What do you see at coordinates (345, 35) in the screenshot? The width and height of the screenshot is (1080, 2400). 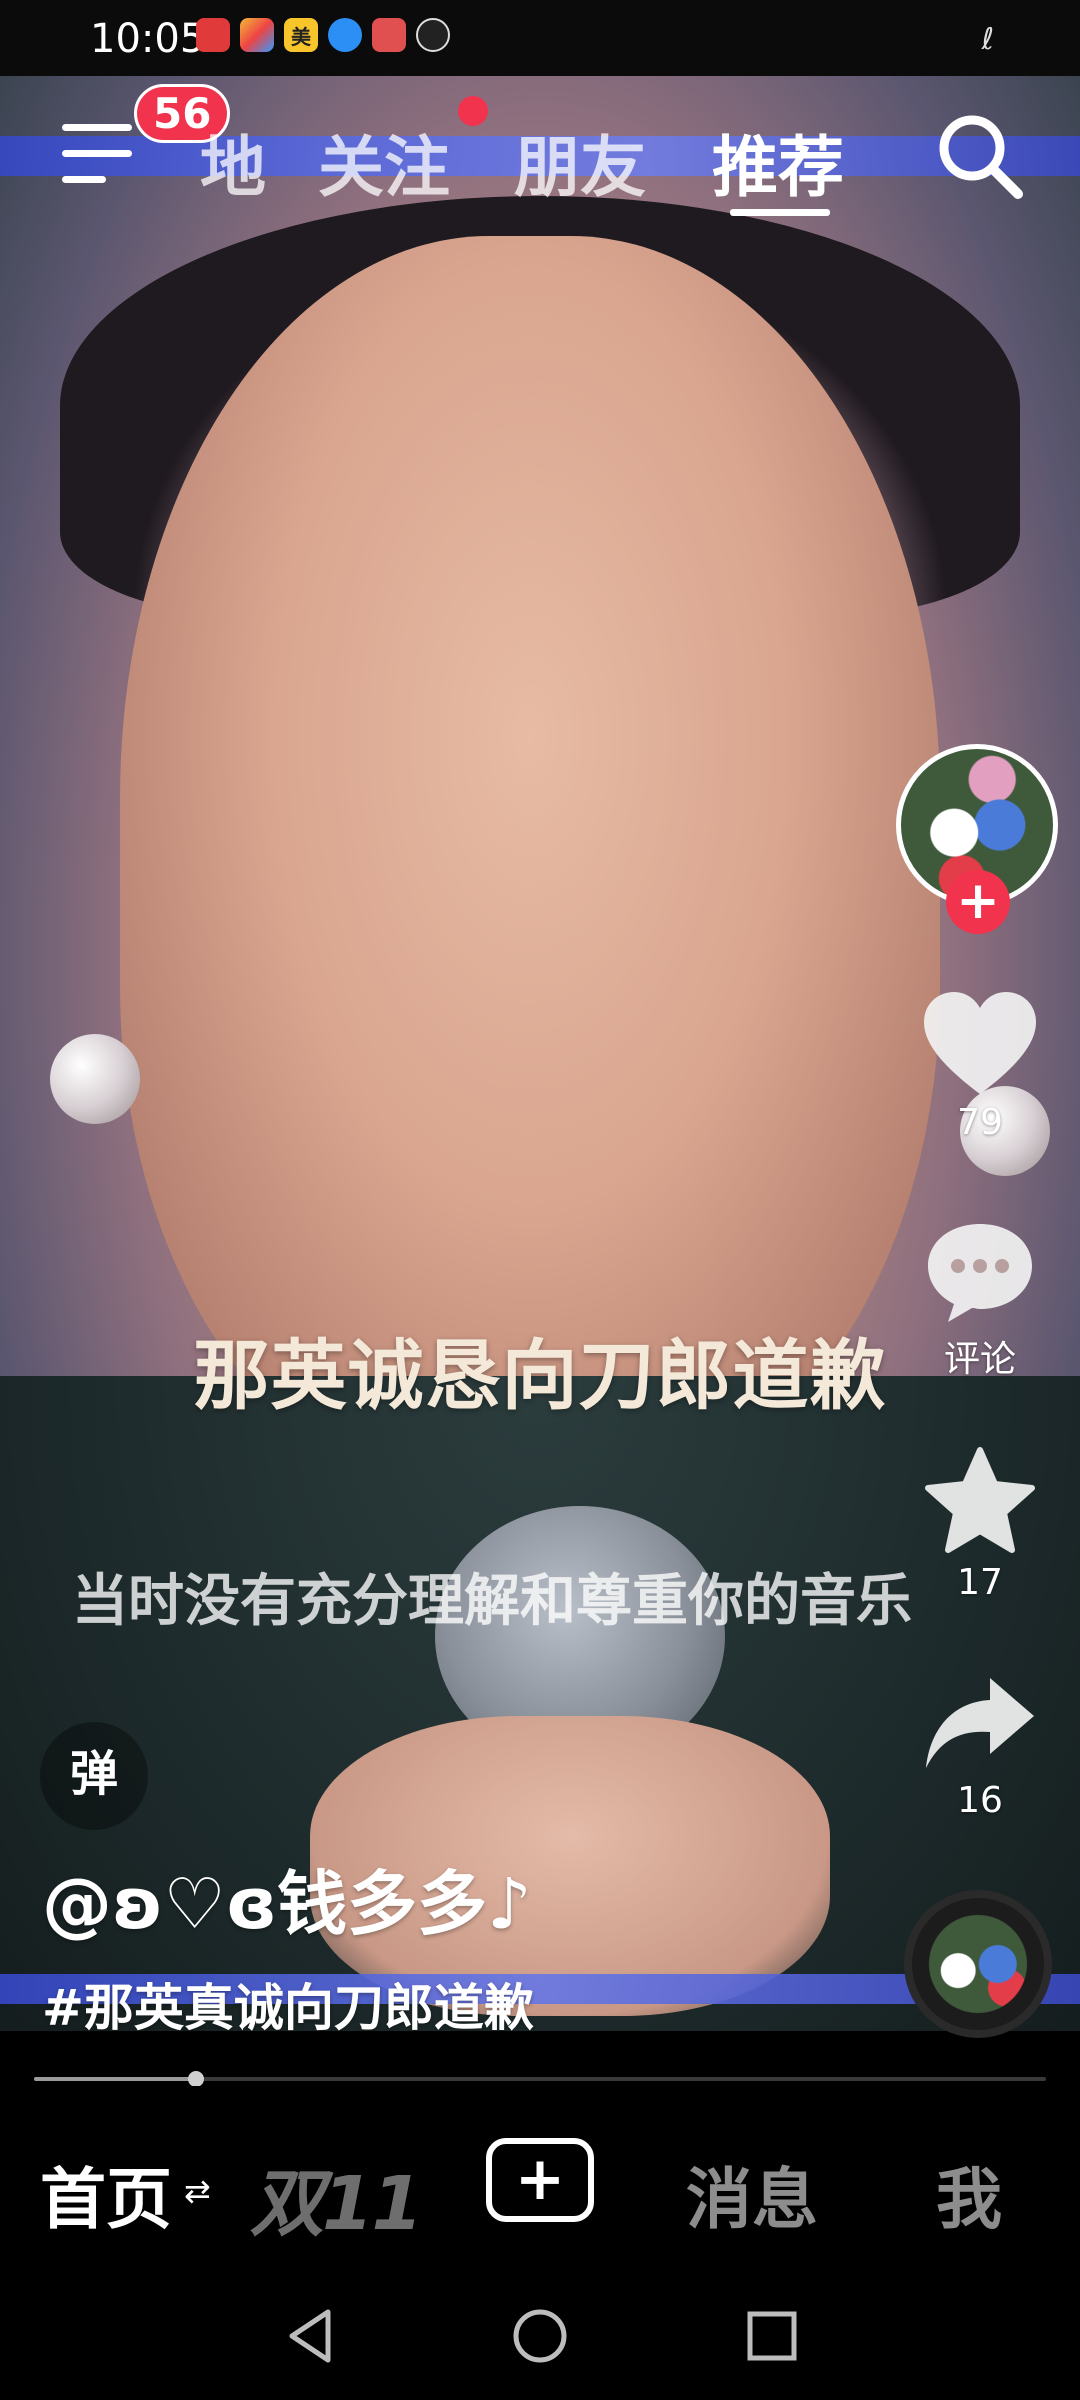 I see `browser-icon` at bounding box center [345, 35].